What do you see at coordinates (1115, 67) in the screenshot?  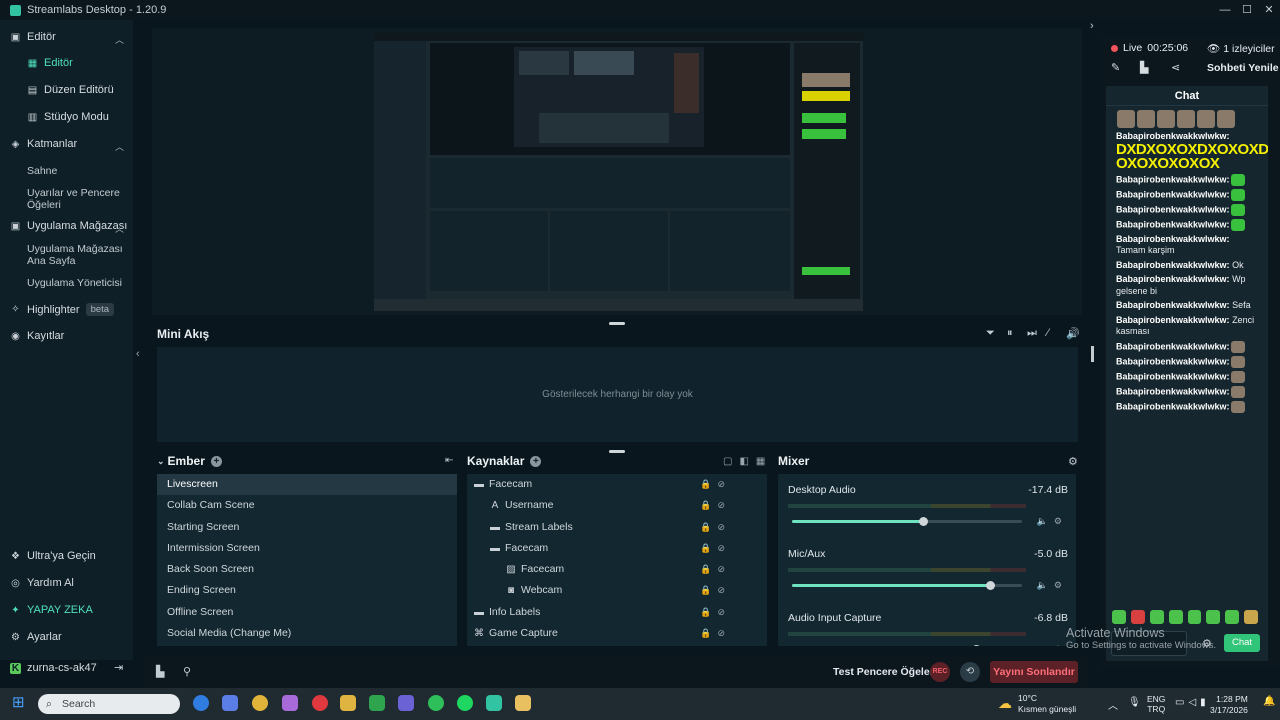 I see `edit-icon: ✎` at bounding box center [1115, 67].